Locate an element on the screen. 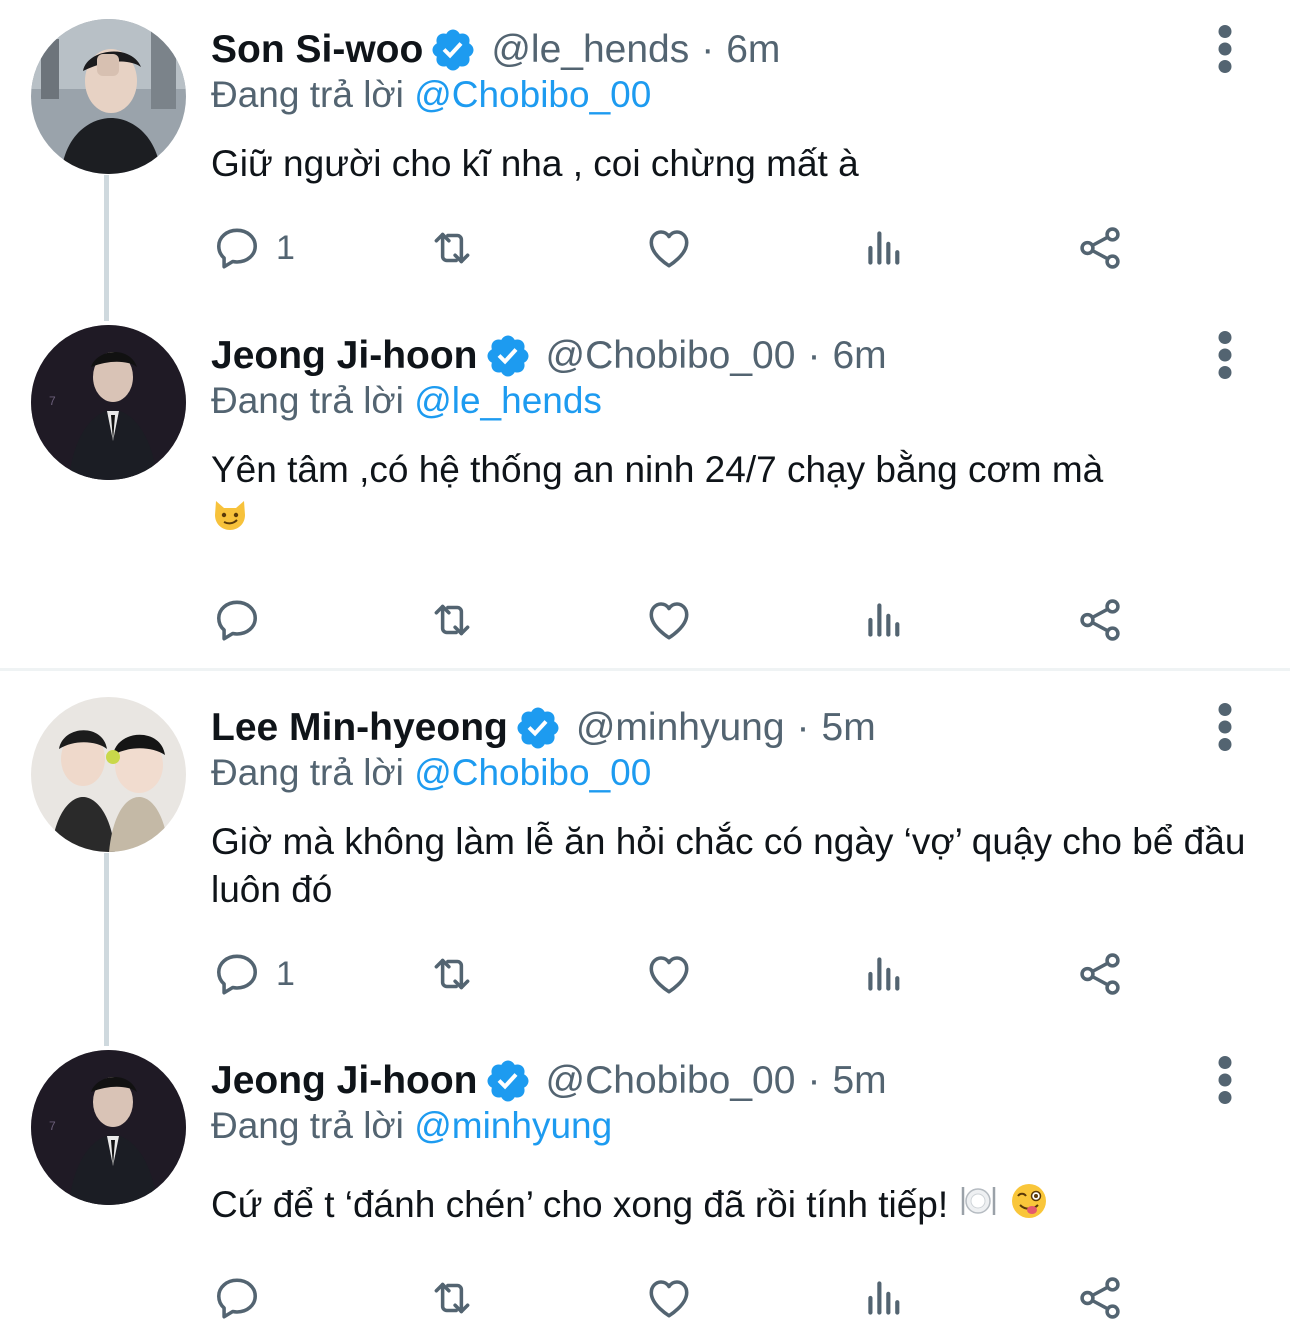  tweet-text-content: Giữ người cho kĩ nha , coi chừng mất à is located at coordinates (535, 163).